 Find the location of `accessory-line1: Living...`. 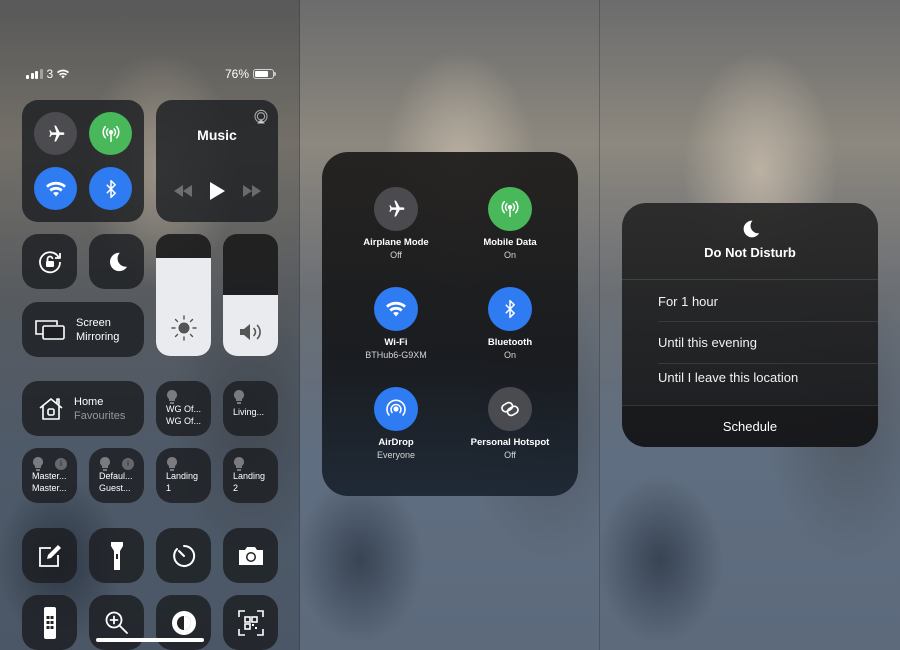

accessory-line1: Living... is located at coordinates (249, 412).